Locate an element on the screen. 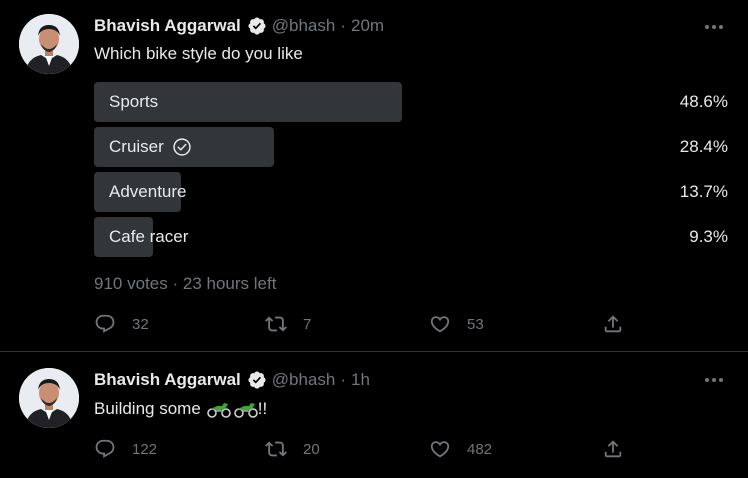  poll-option-sports: Sports 48.6% is located at coordinates (411, 102).